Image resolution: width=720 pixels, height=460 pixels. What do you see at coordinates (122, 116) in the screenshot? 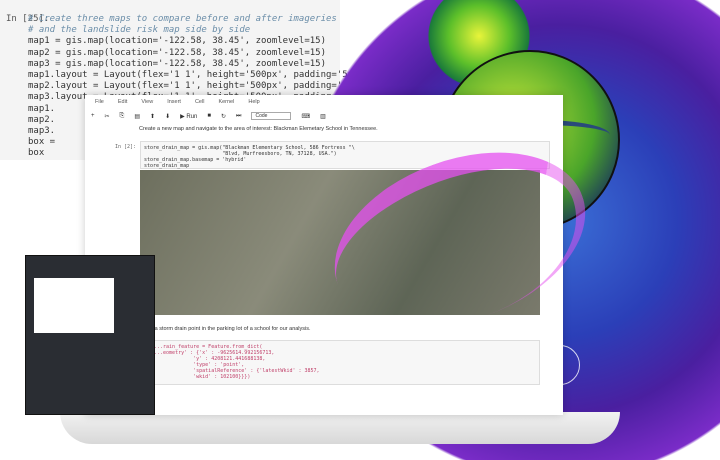
I see `copy-icon: ⎘` at bounding box center [122, 116].